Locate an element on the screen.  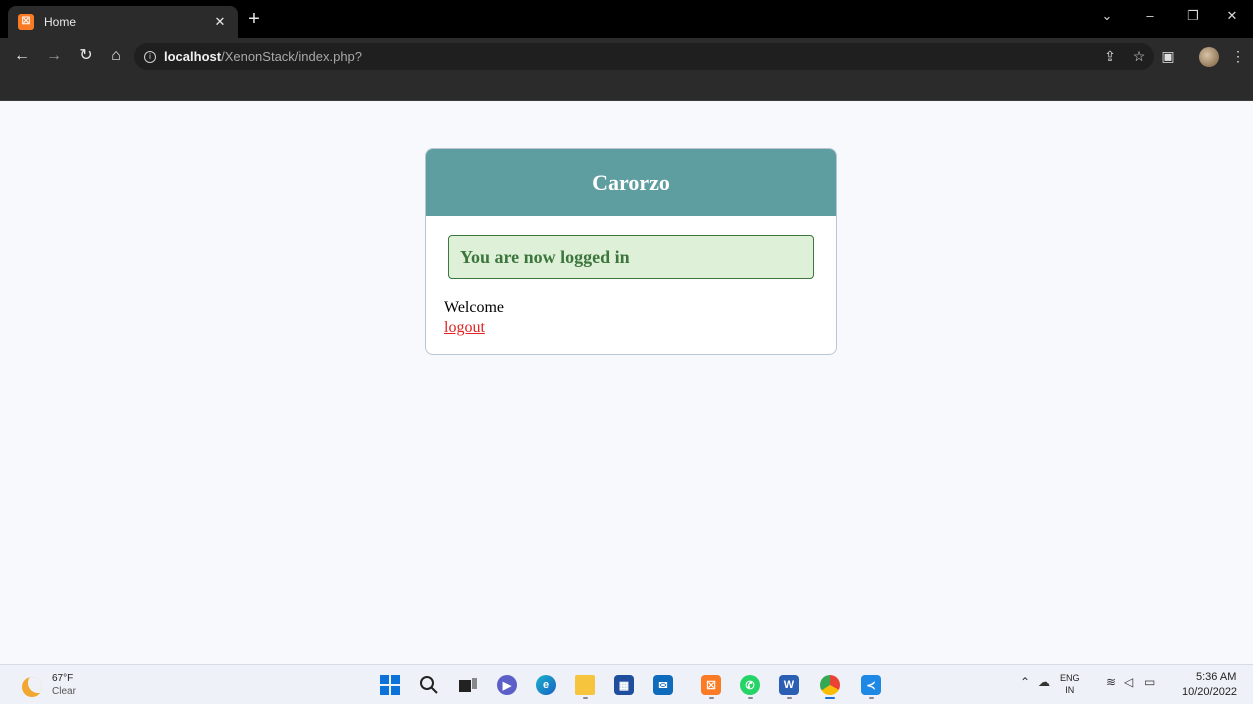
show-hidden-icons-chevron-icon: ⌃ is located at coordinates (1025, 682).